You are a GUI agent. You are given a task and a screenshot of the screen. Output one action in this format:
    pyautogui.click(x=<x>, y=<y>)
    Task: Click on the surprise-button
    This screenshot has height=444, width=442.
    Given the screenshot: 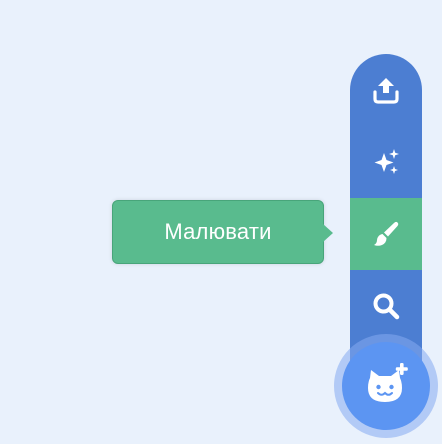 What is the action you would take?
    pyautogui.click(x=386, y=162)
    